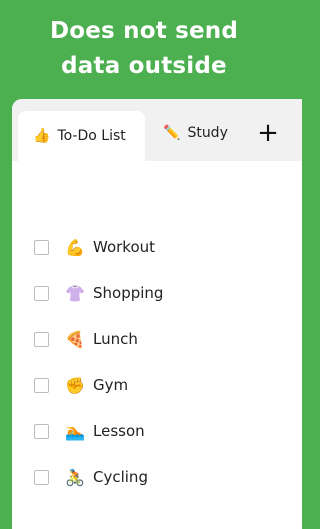  What do you see at coordinates (89, 431) in the screenshot?
I see `list-item: 🏊 Lesson` at bounding box center [89, 431].